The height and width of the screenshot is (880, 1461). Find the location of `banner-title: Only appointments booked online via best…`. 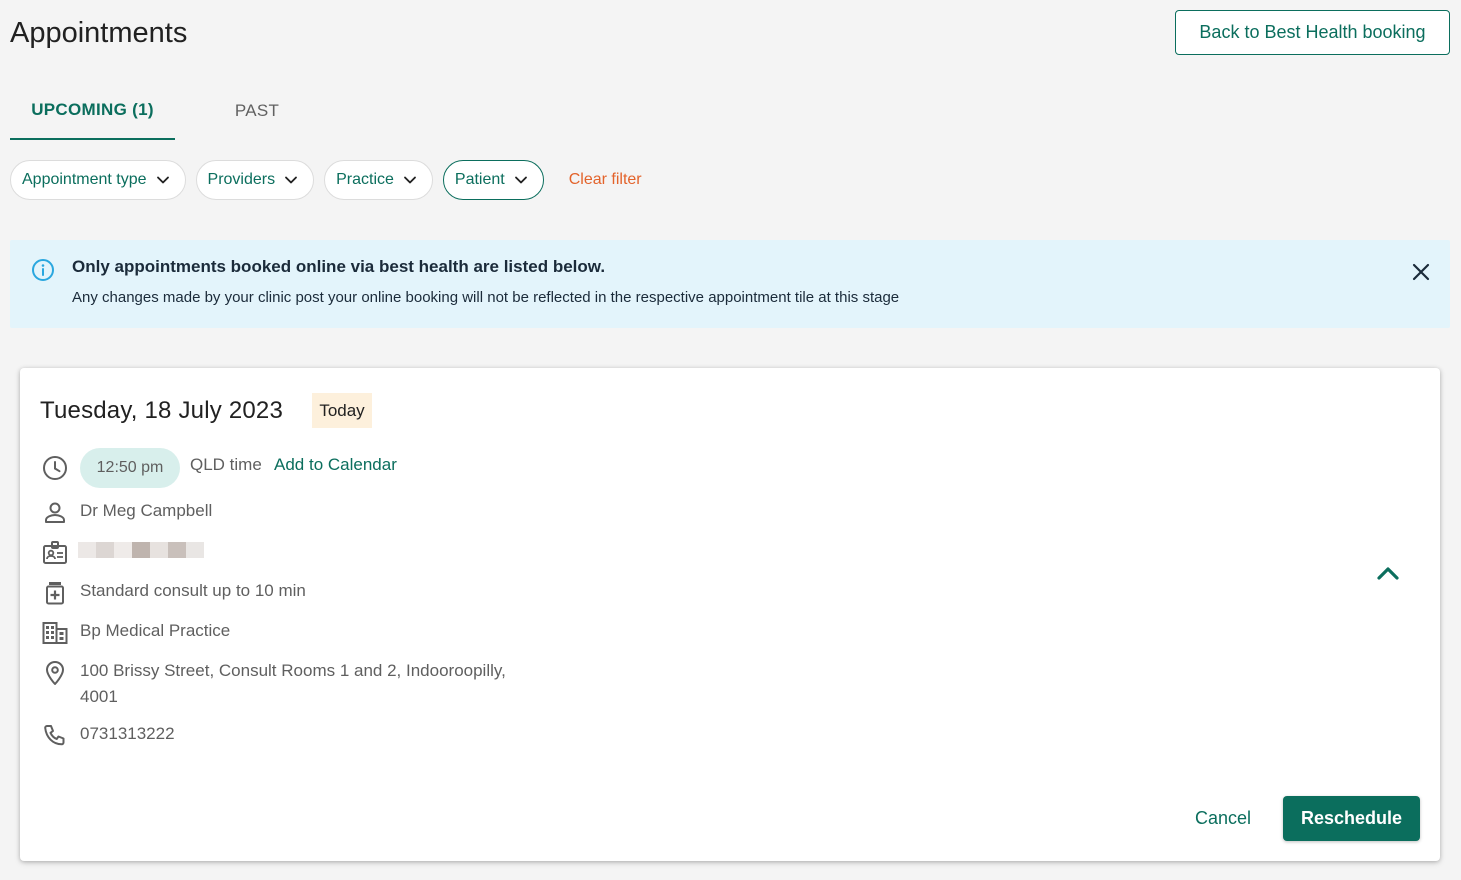

banner-title: Only appointments booked online via best… is located at coordinates (339, 266).